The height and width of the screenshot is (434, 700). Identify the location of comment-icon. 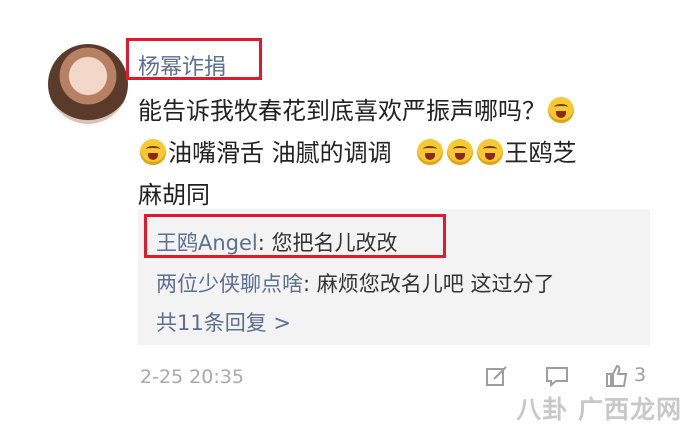
(557, 376).